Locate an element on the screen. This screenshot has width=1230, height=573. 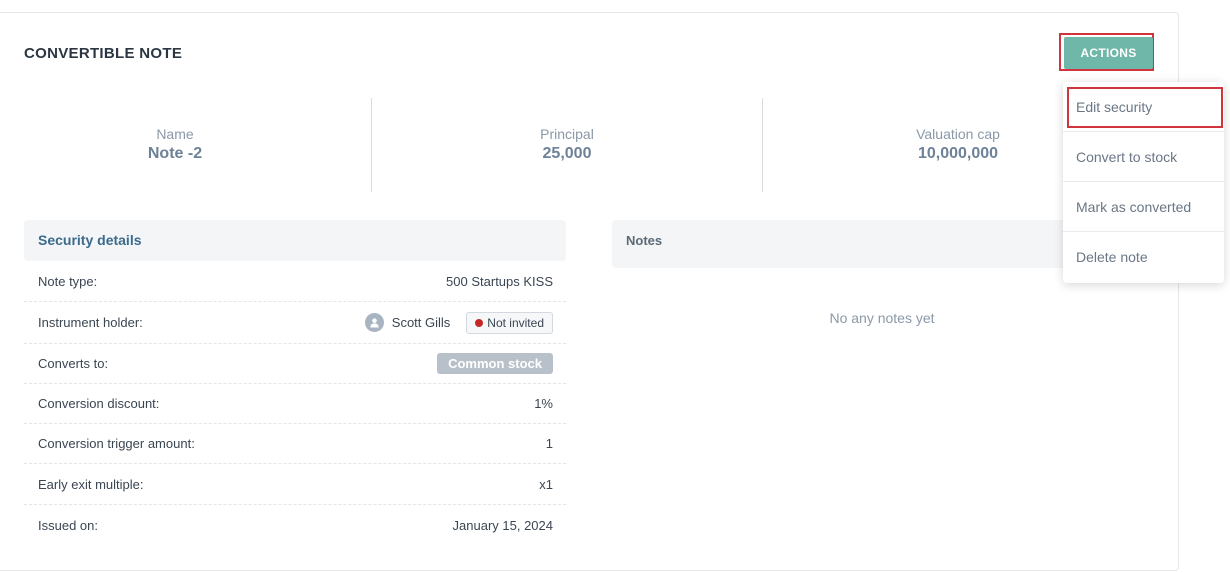
stat-label: Name is located at coordinates (175, 134).